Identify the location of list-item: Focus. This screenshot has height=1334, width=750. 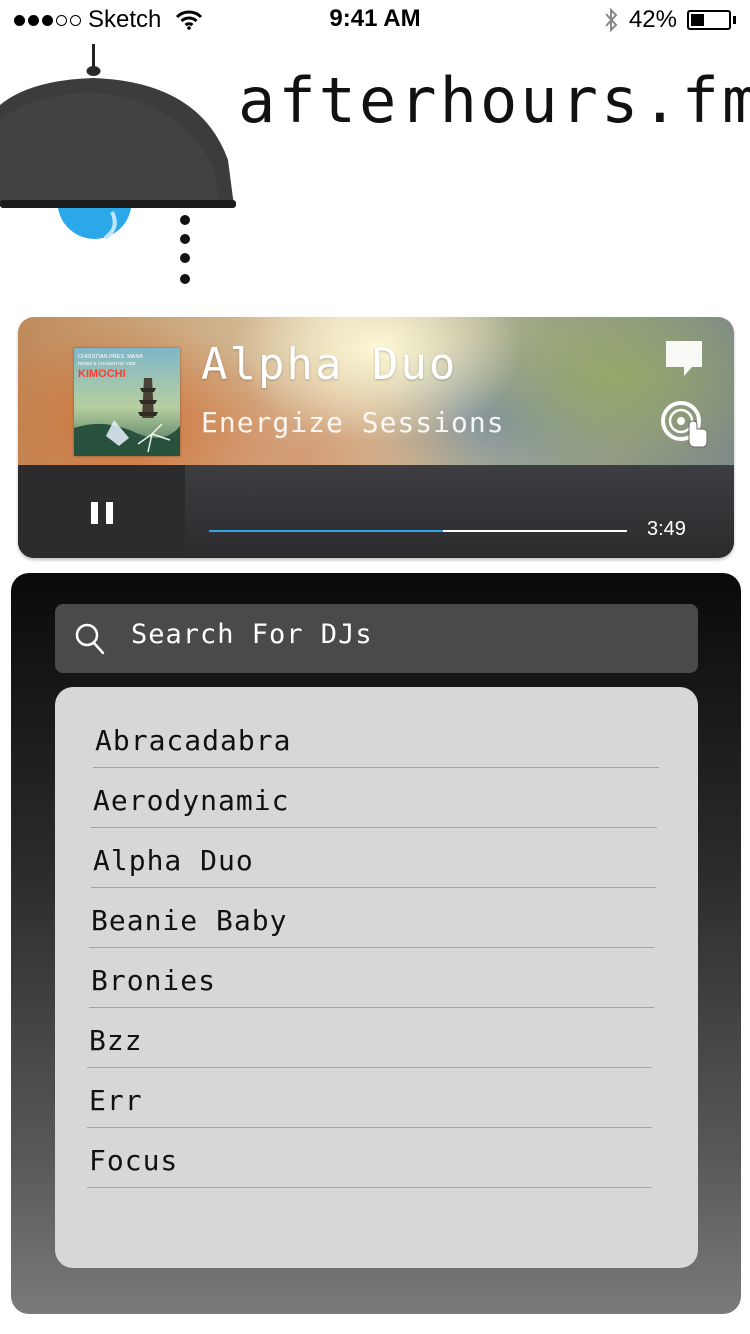
(369, 1158).